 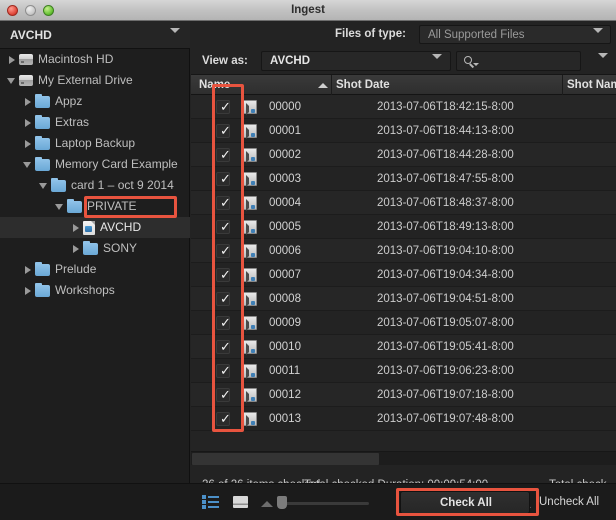 I want to click on column-header-shot-date: Shot Date, so click(x=363, y=85).